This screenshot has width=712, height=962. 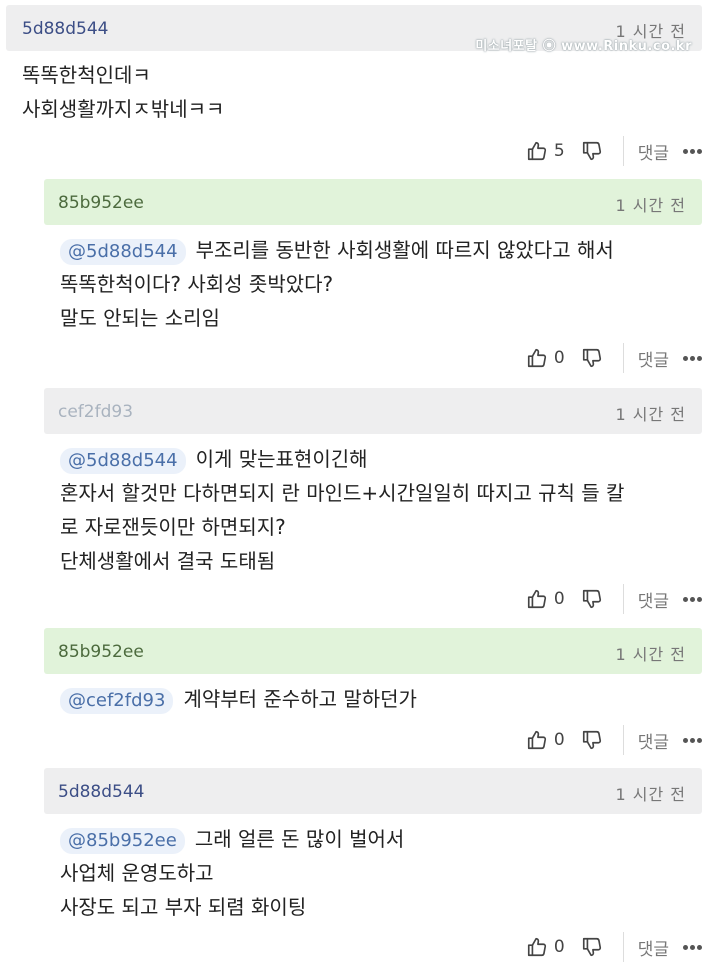 What do you see at coordinates (86, 75) in the screenshot?
I see `comment-line: 똑똑한척인데ㅋ` at bounding box center [86, 75].